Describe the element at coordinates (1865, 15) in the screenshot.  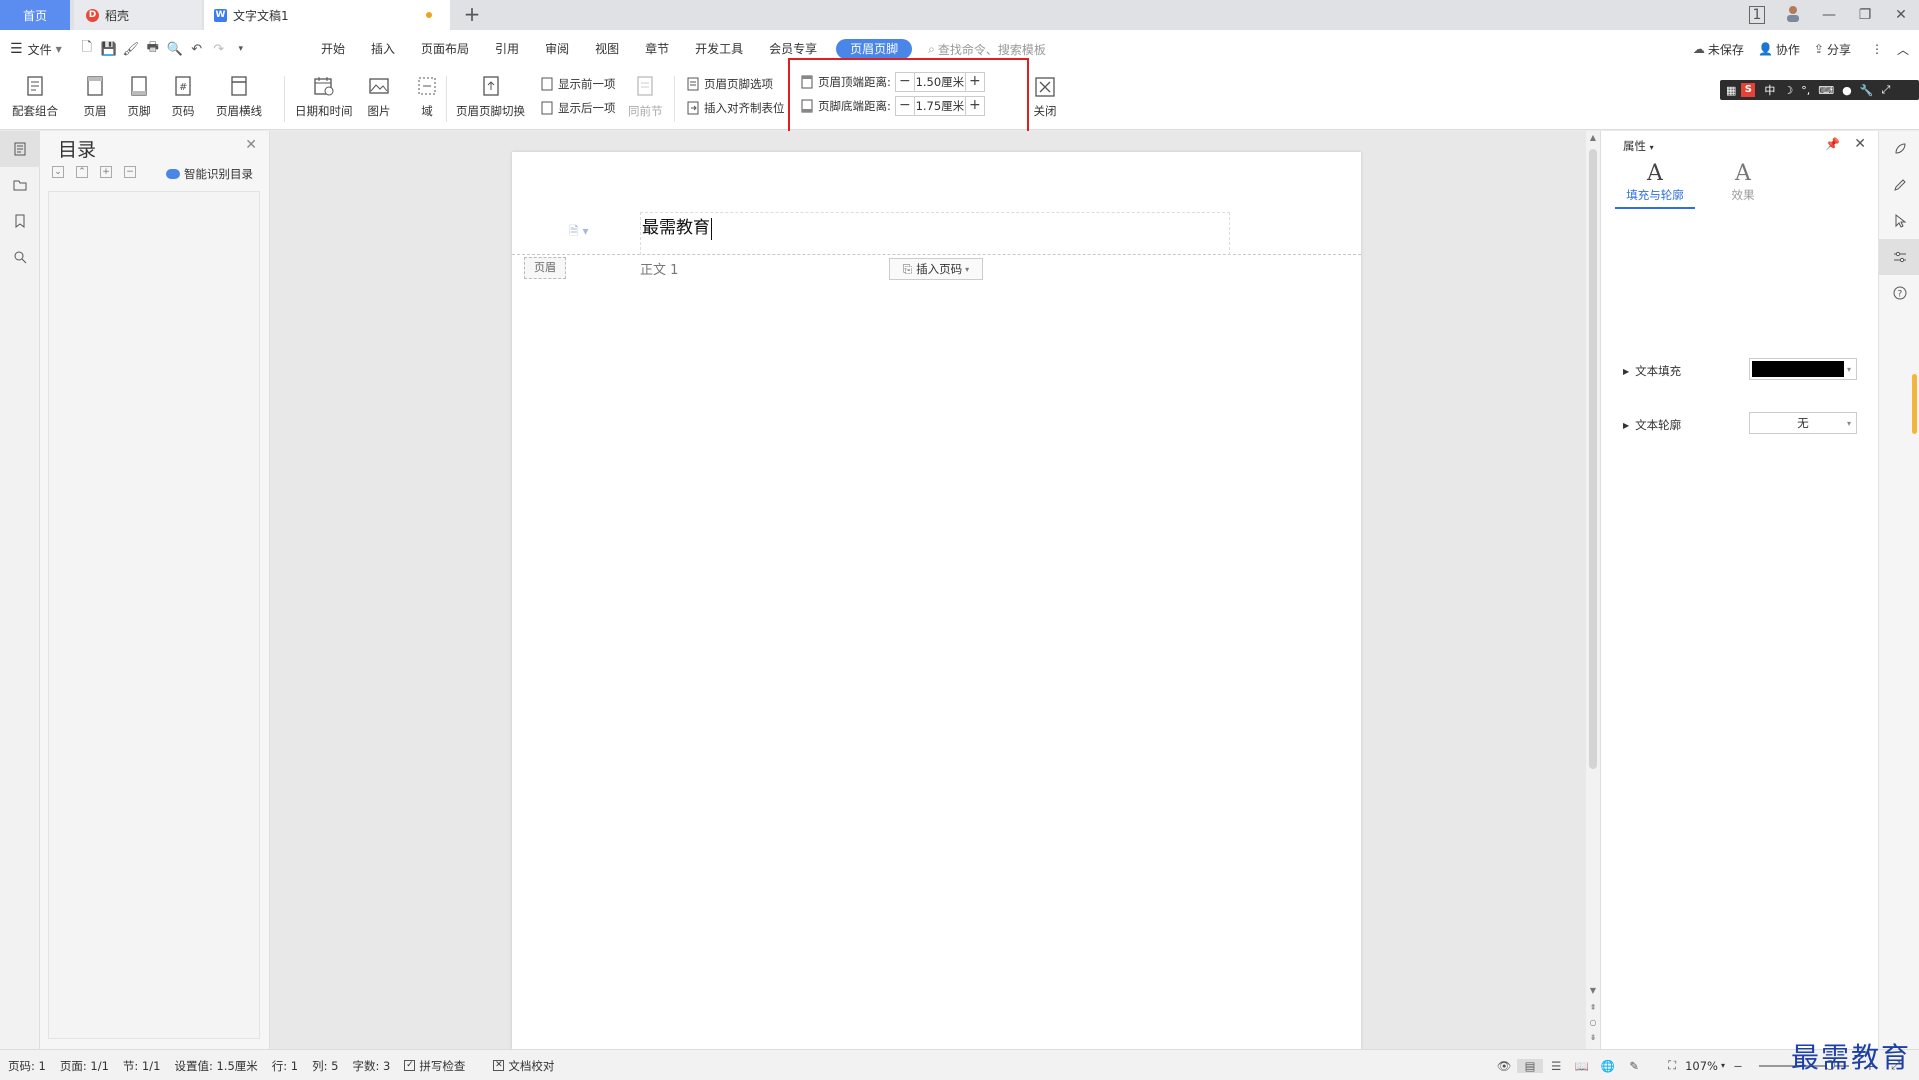
I see `restore-icon: ❐` at that location.